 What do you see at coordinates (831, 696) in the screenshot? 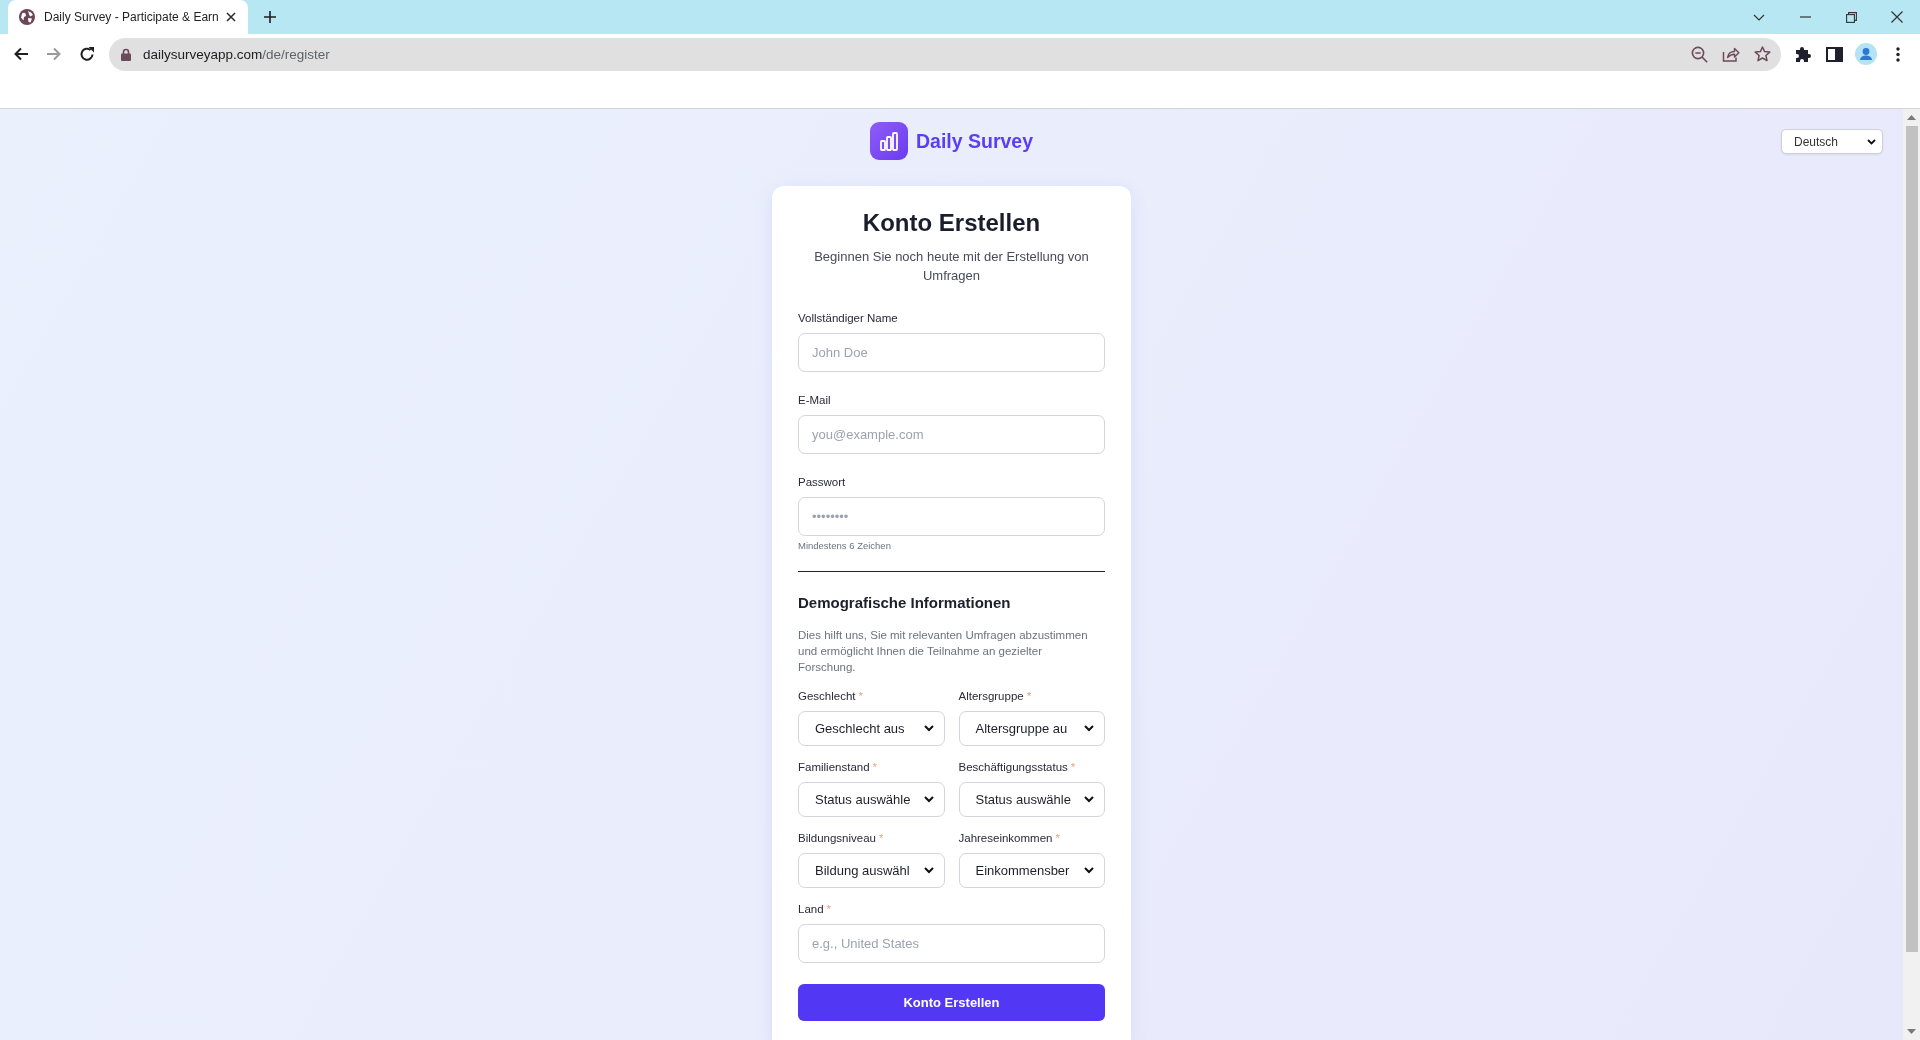
I see `field-label: Geschlecht *` at bounding box center [831, 696].